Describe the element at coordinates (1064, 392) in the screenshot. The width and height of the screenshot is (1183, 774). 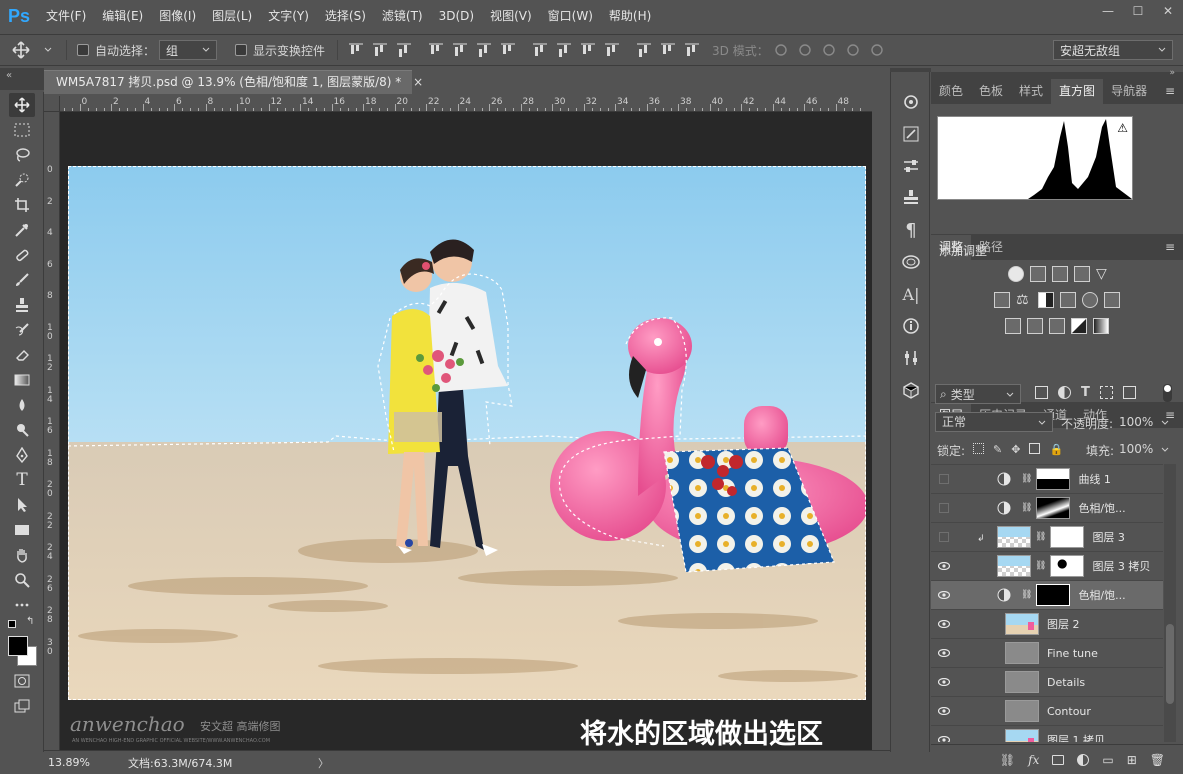
I see `filter-adjustment-icon` at that location.